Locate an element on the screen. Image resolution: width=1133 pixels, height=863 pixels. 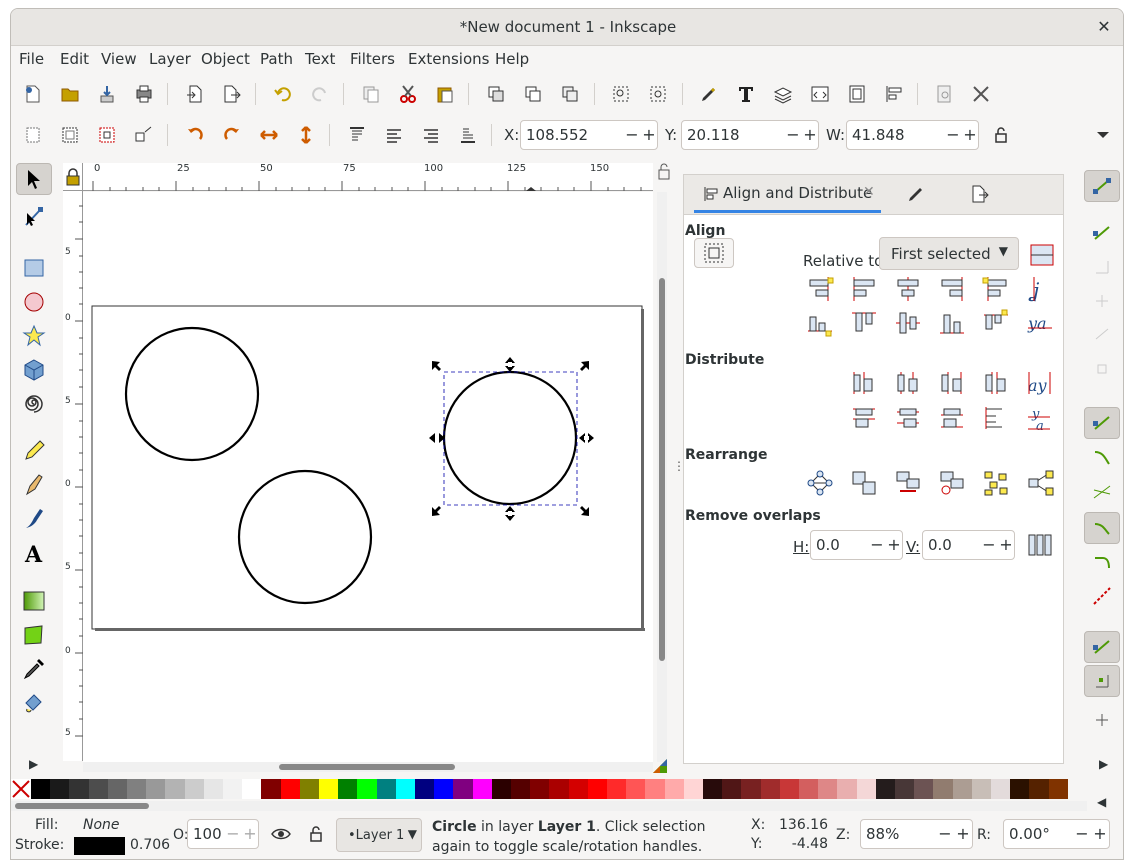
graph-layout-icon is located at coordinates (820, 483).